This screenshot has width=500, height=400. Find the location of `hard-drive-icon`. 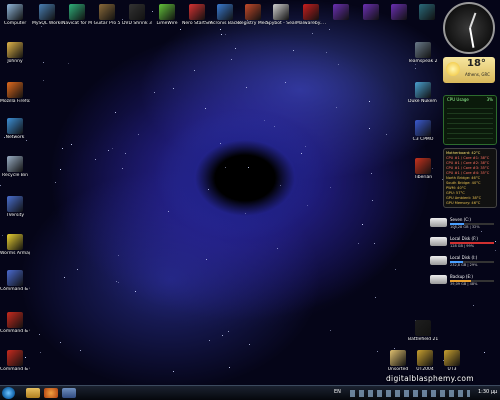

hard-drive-icon is located at coordinates (438, 279).